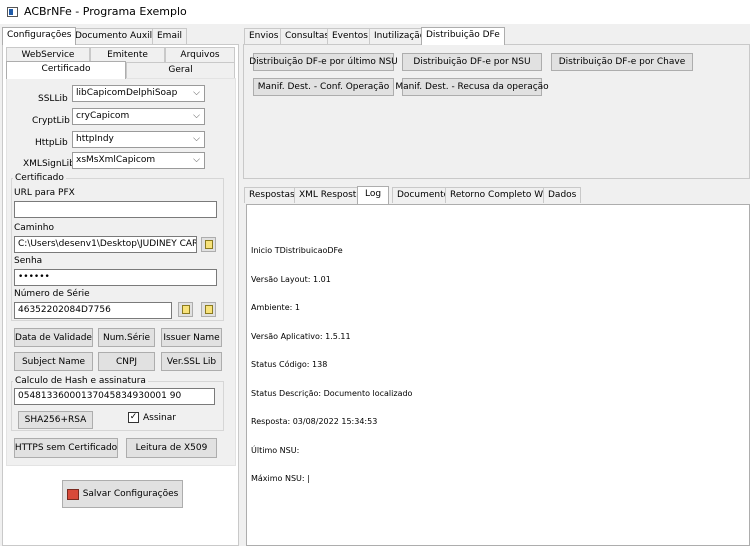  I want to click on log-line: Status Código: 138, so click(289, 364).